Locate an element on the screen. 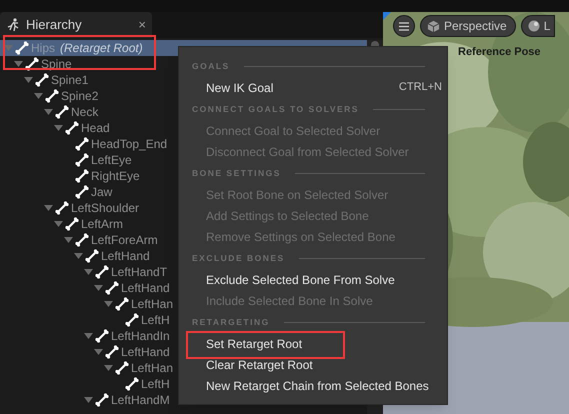  bone-name: LeftHandIn is located at coordinates (140, 336).